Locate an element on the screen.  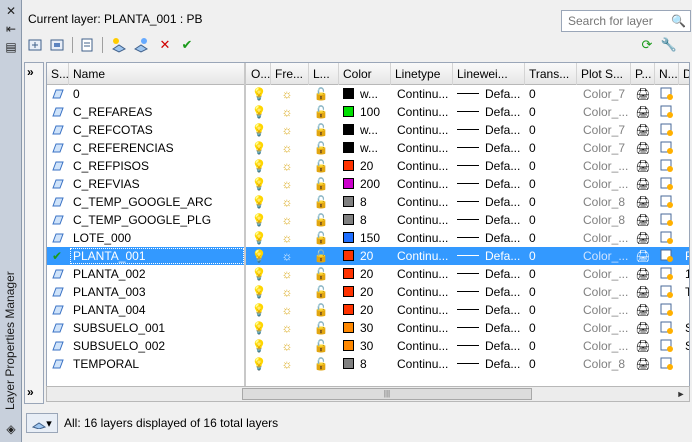
invert-filter-button: ▾ is located at coordinates (42, 423).